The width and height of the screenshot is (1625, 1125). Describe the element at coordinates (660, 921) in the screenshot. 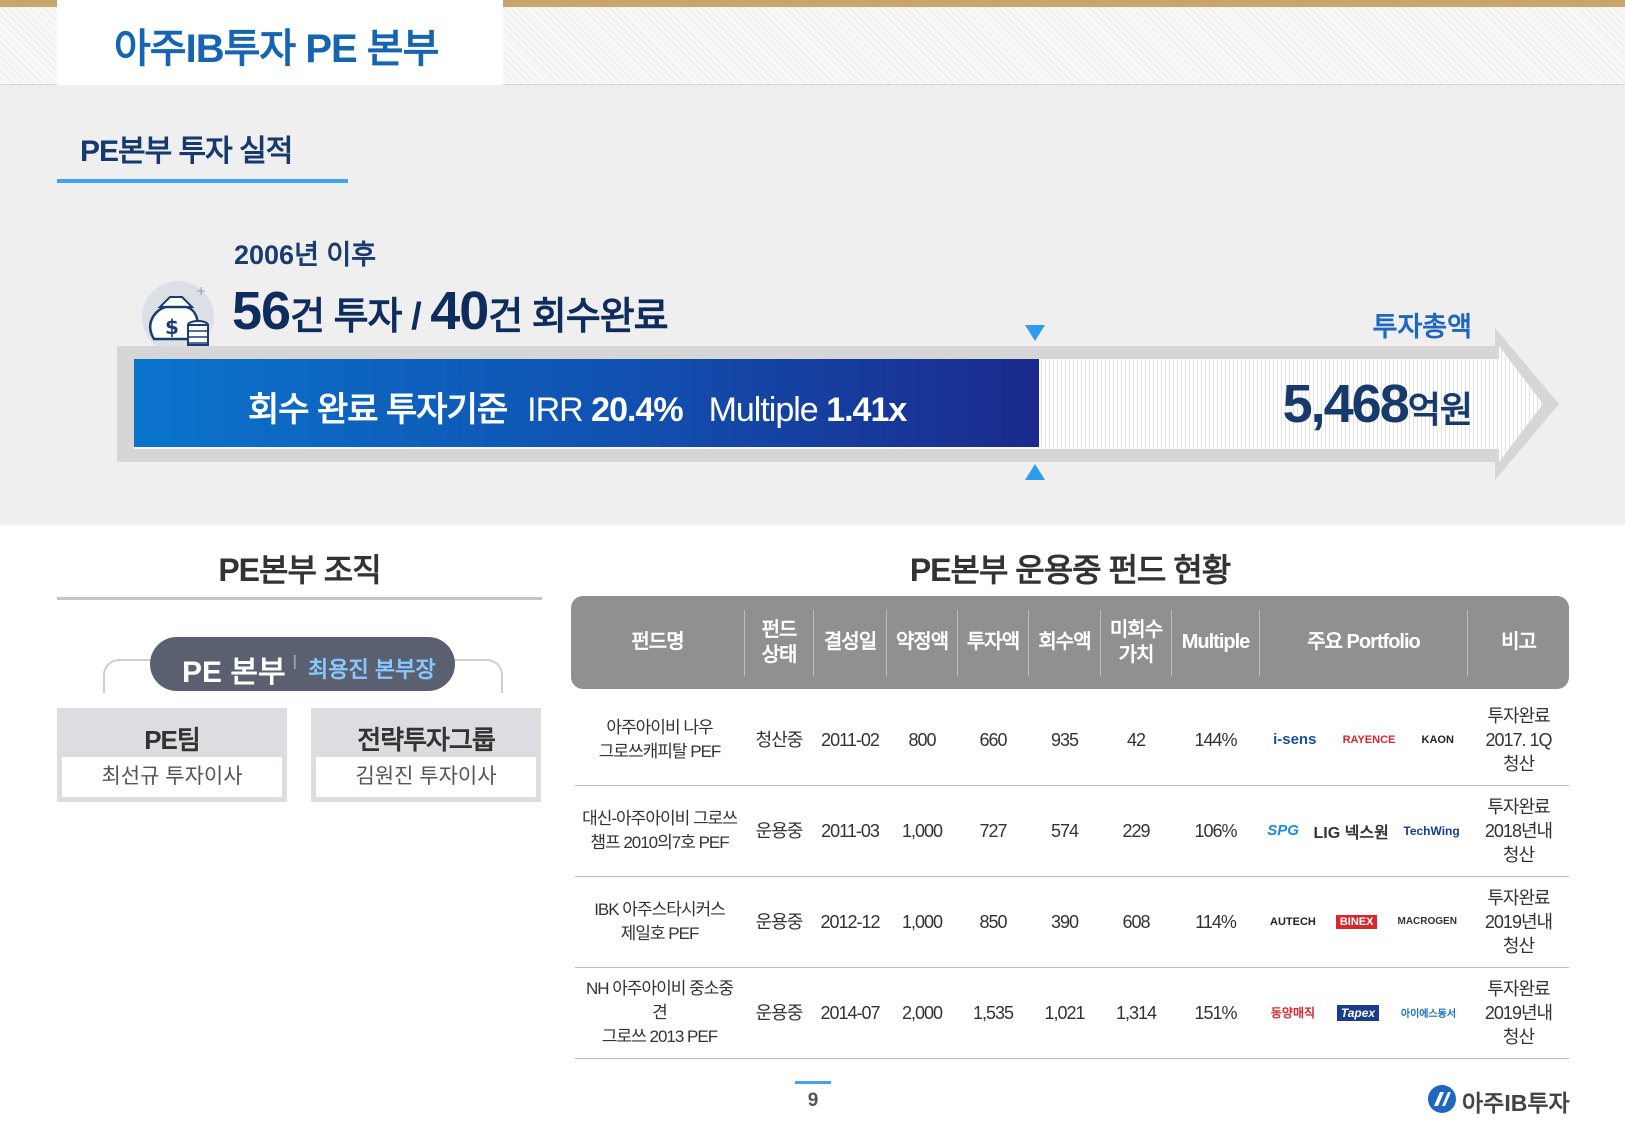

I see `fund-name: IBK 아주스타시커스 제일호 PEF` at that location.